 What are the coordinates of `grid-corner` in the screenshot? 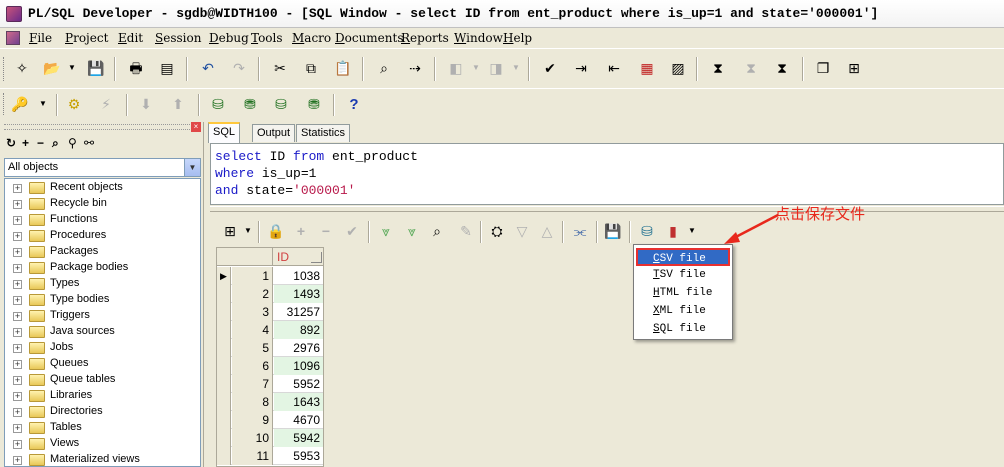 It's located at (245, 257).